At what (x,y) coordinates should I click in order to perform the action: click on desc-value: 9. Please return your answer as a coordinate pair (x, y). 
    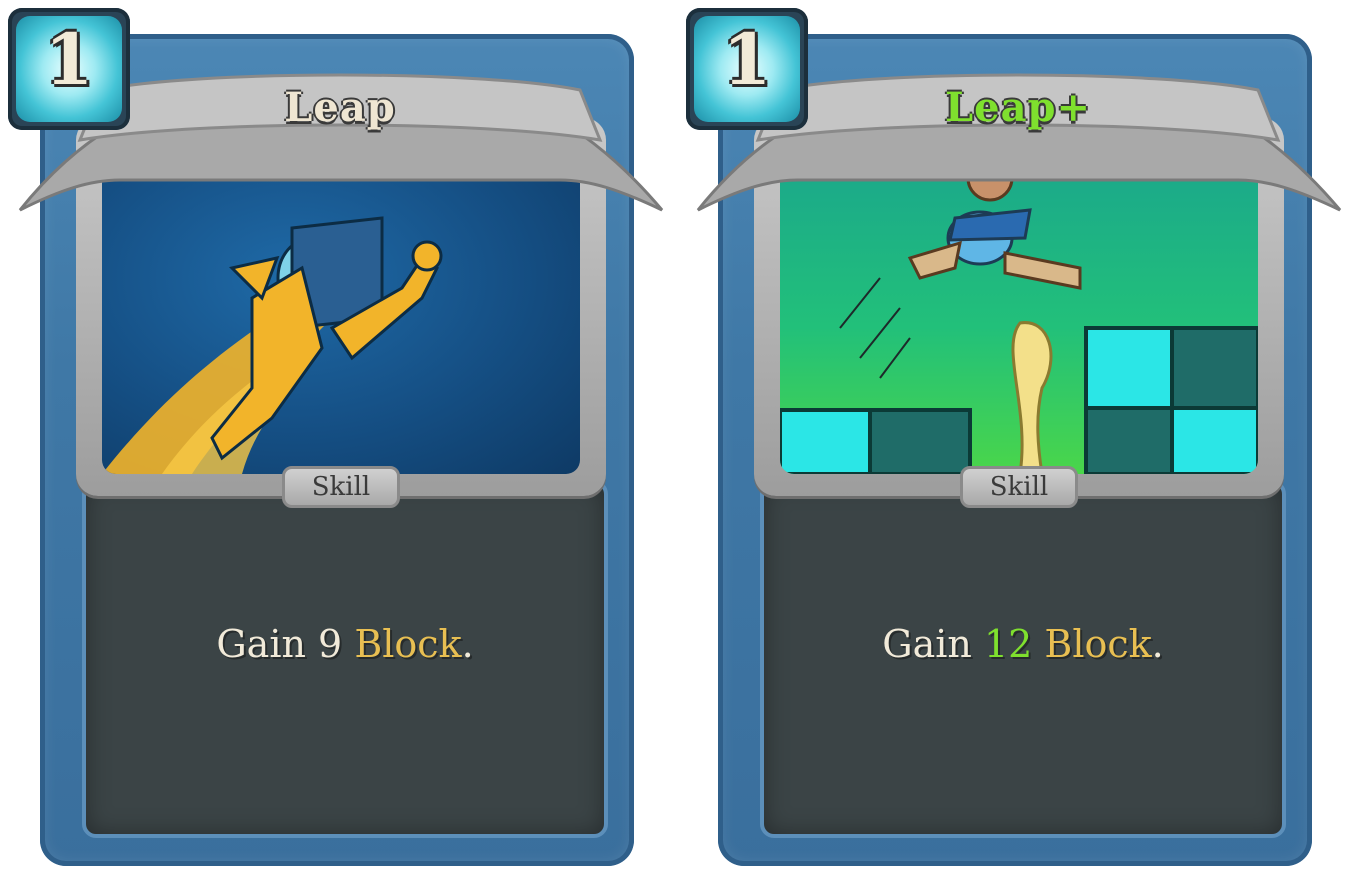
    Looking at the image, I should click on (330, 644).